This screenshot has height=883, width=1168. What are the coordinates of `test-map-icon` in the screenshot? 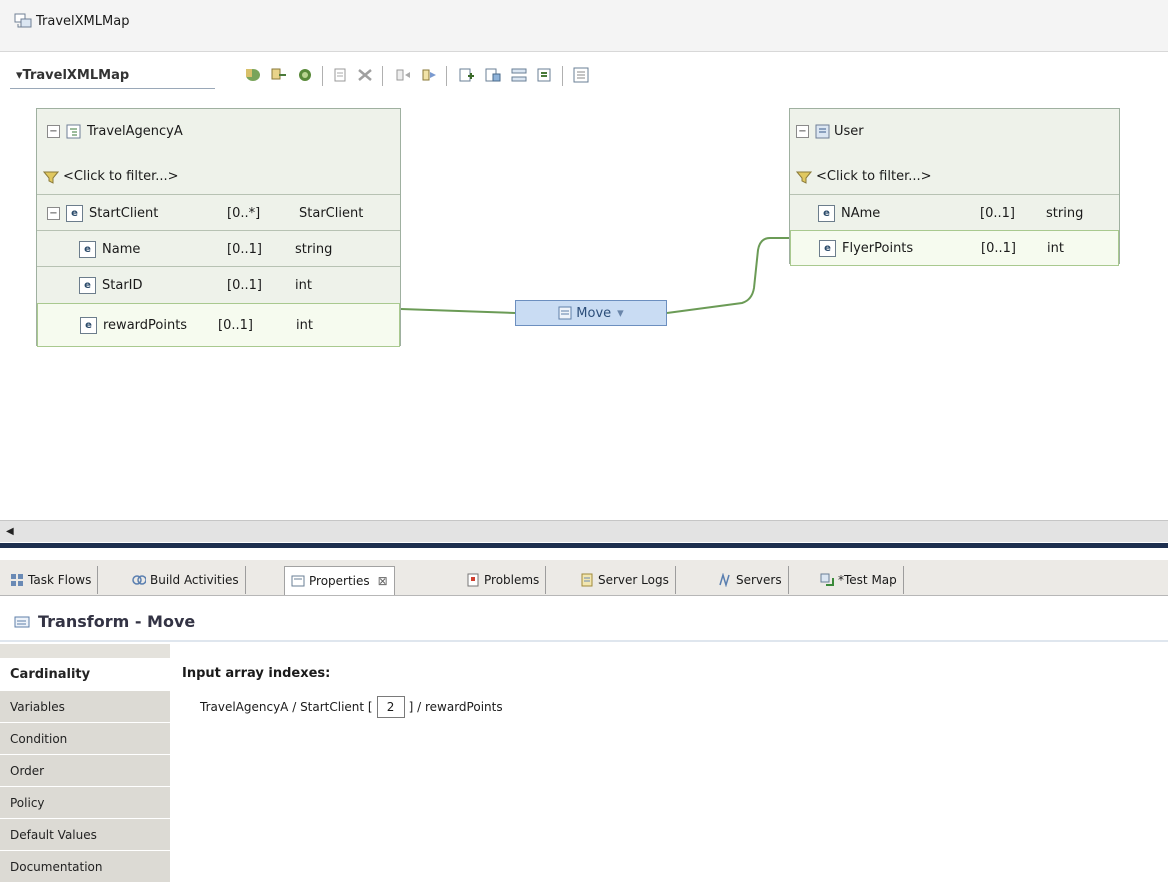 It's located at (827, 580).